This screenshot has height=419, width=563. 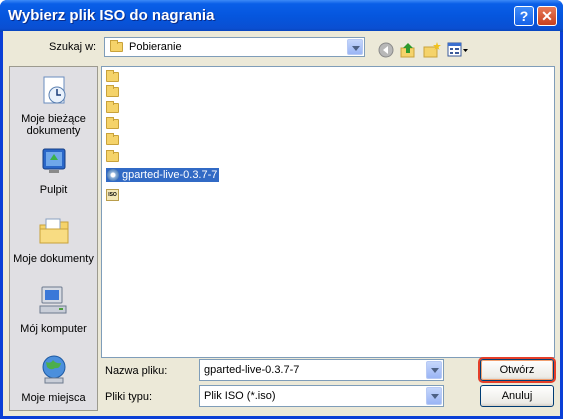 What do you see at coordinates (54, 90) in the screenshot?
I see `recent-documents-icon` at bounding box center [54, 90].